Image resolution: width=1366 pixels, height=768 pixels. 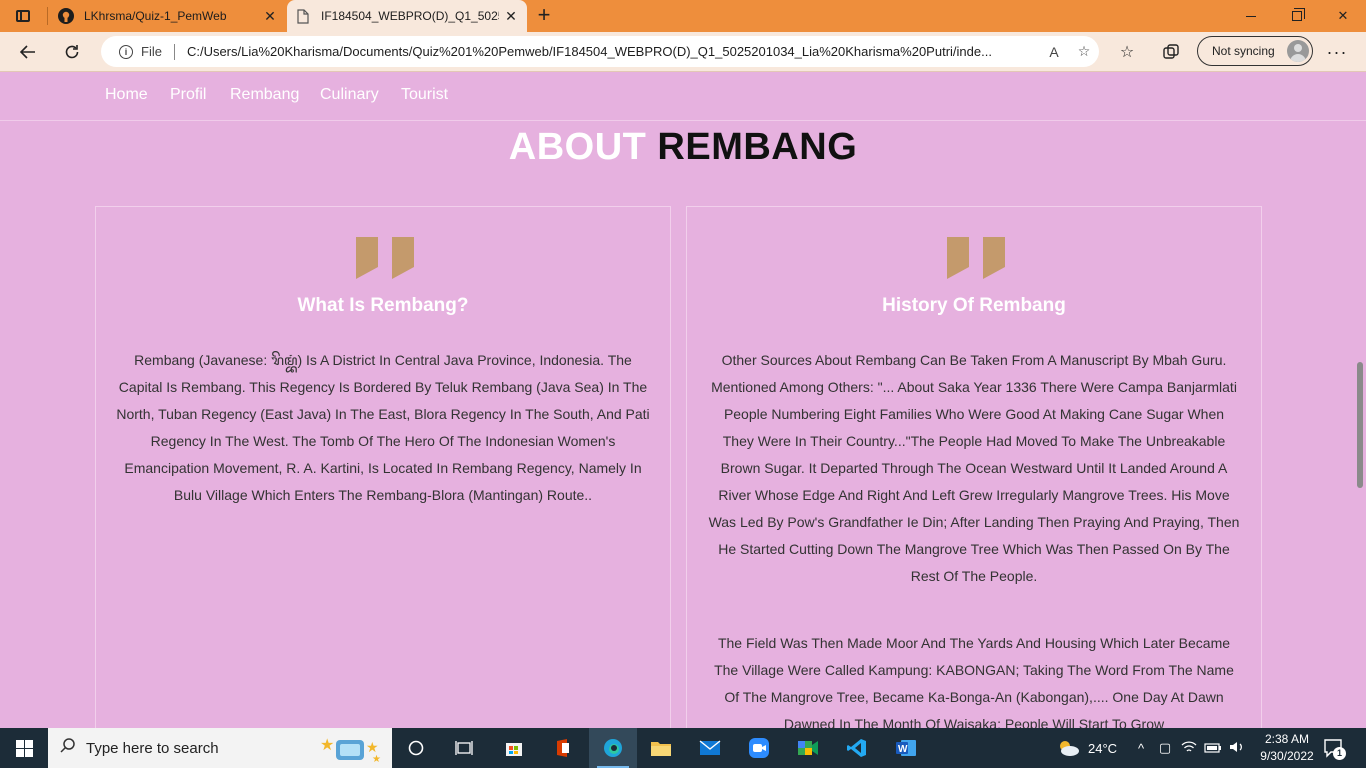 What do you see at coordinates (264, 95) in the screenshot?
I see `nav-rembang: Rembang` at bounding box center [264, 95].